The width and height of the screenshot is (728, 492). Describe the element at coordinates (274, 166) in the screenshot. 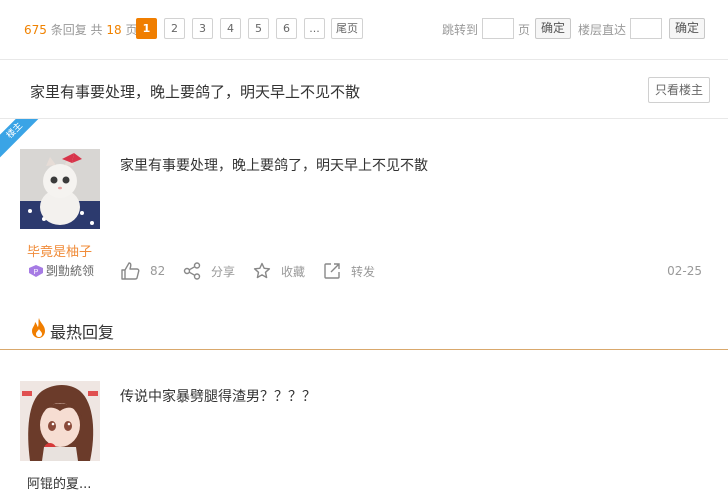

I see `op-post-content: 家里有事要处理，晚上要鸽了，明天早上不见不散` at that location.